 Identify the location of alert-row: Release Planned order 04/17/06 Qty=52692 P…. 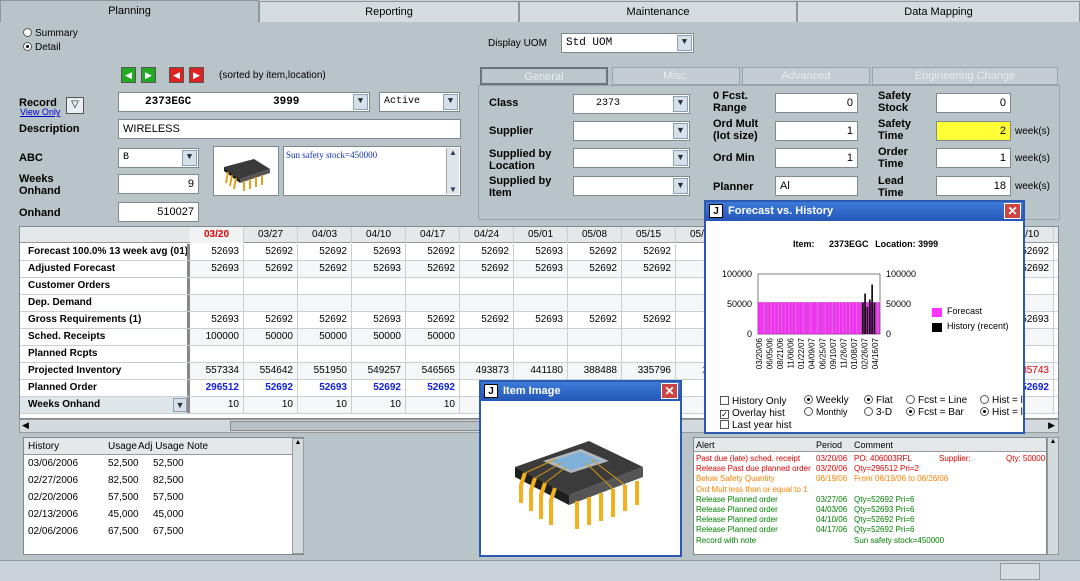
(870, 530).